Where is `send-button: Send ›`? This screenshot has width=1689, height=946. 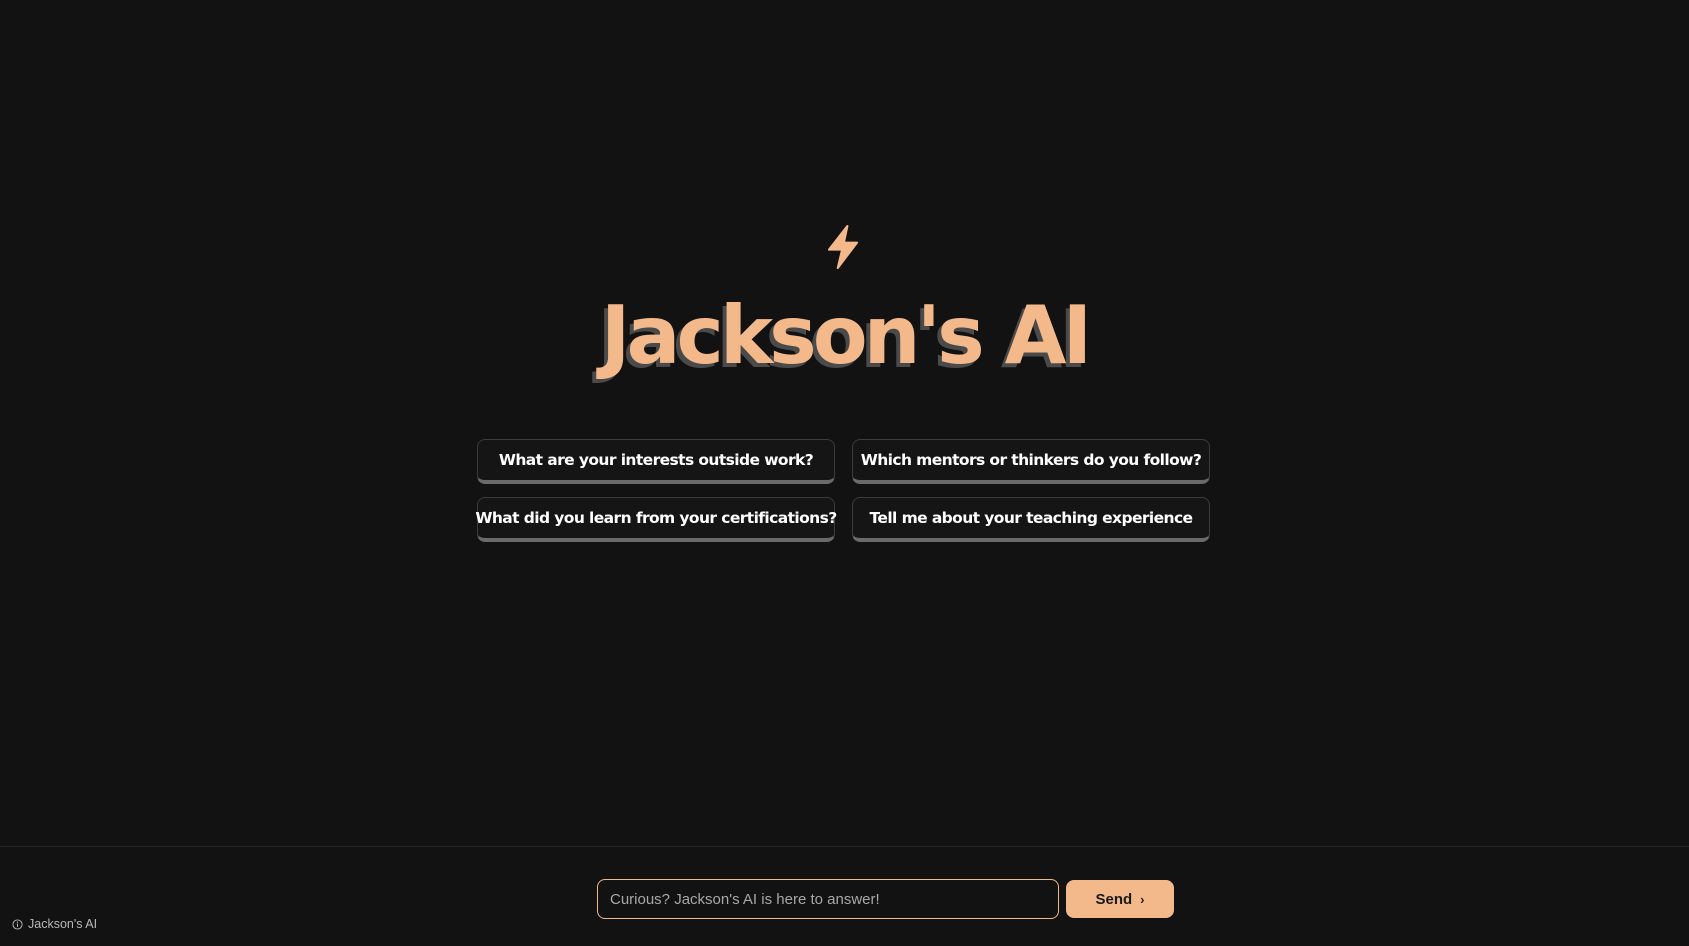 send-button: Send › is located at coordinates (1120, 899).